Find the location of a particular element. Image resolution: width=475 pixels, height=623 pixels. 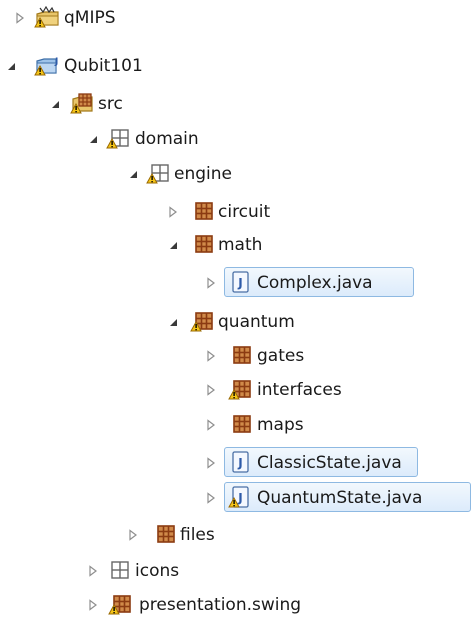

tree-item: icons is located at coordinates (237, 571).